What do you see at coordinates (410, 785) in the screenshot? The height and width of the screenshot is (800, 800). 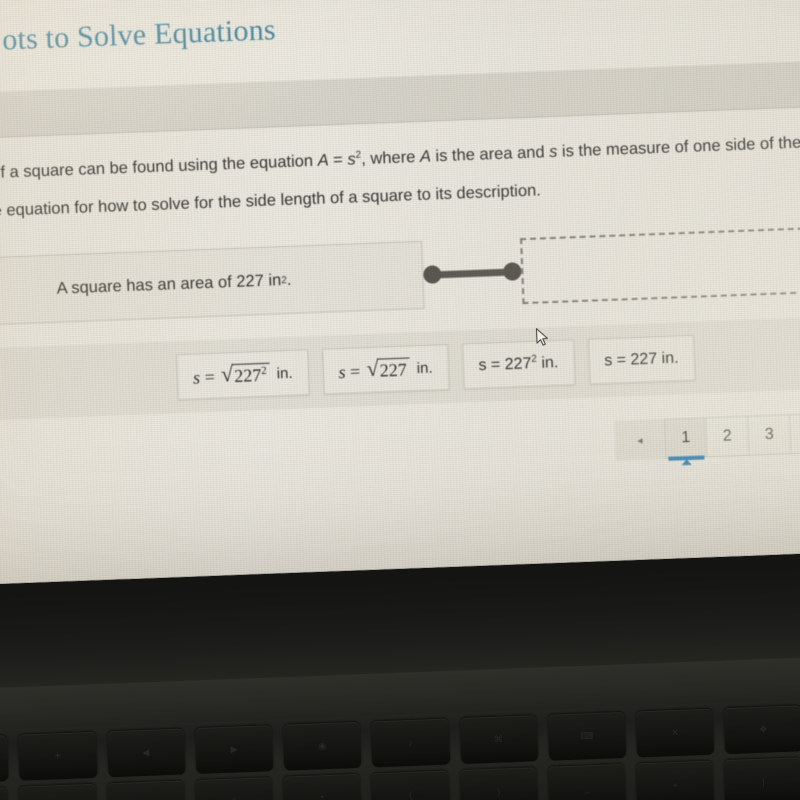 I see `keyboard-key: (` at bounding box center [410, 785].